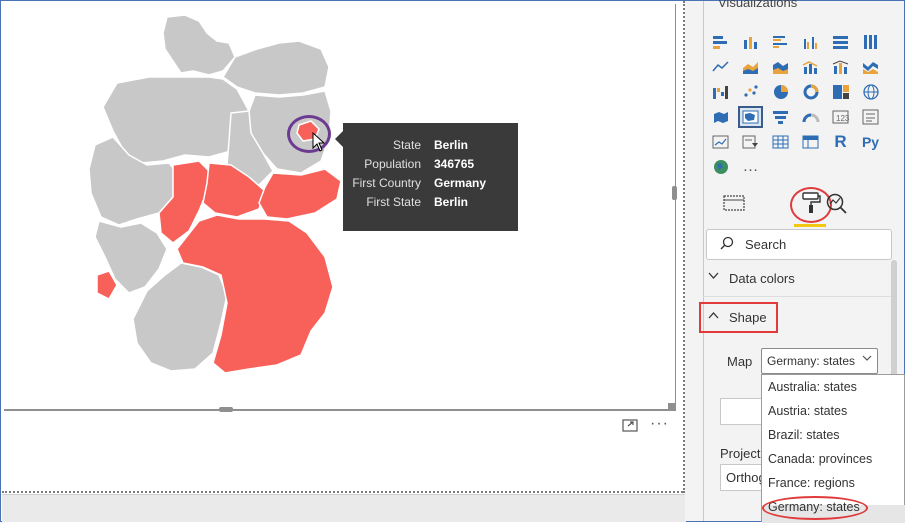  What do you see at coordinates (840, 42) in the screenshot?
I see `100-stacked-bar-icon` at bounding box center [840, 42].